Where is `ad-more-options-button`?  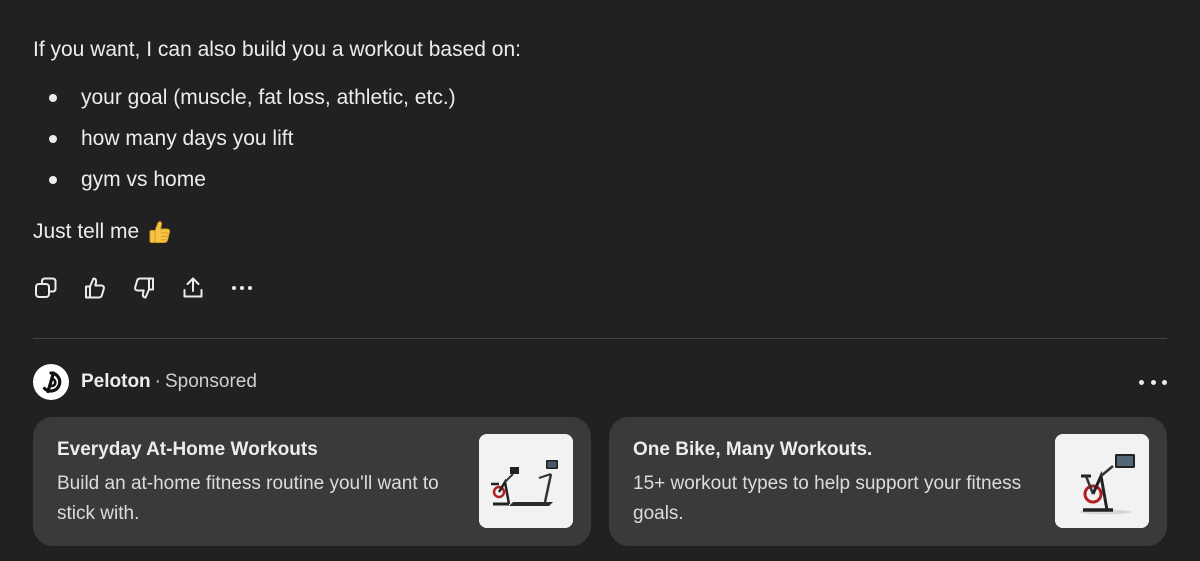 ad-more-options-button is located at coordinates (1153, 382).